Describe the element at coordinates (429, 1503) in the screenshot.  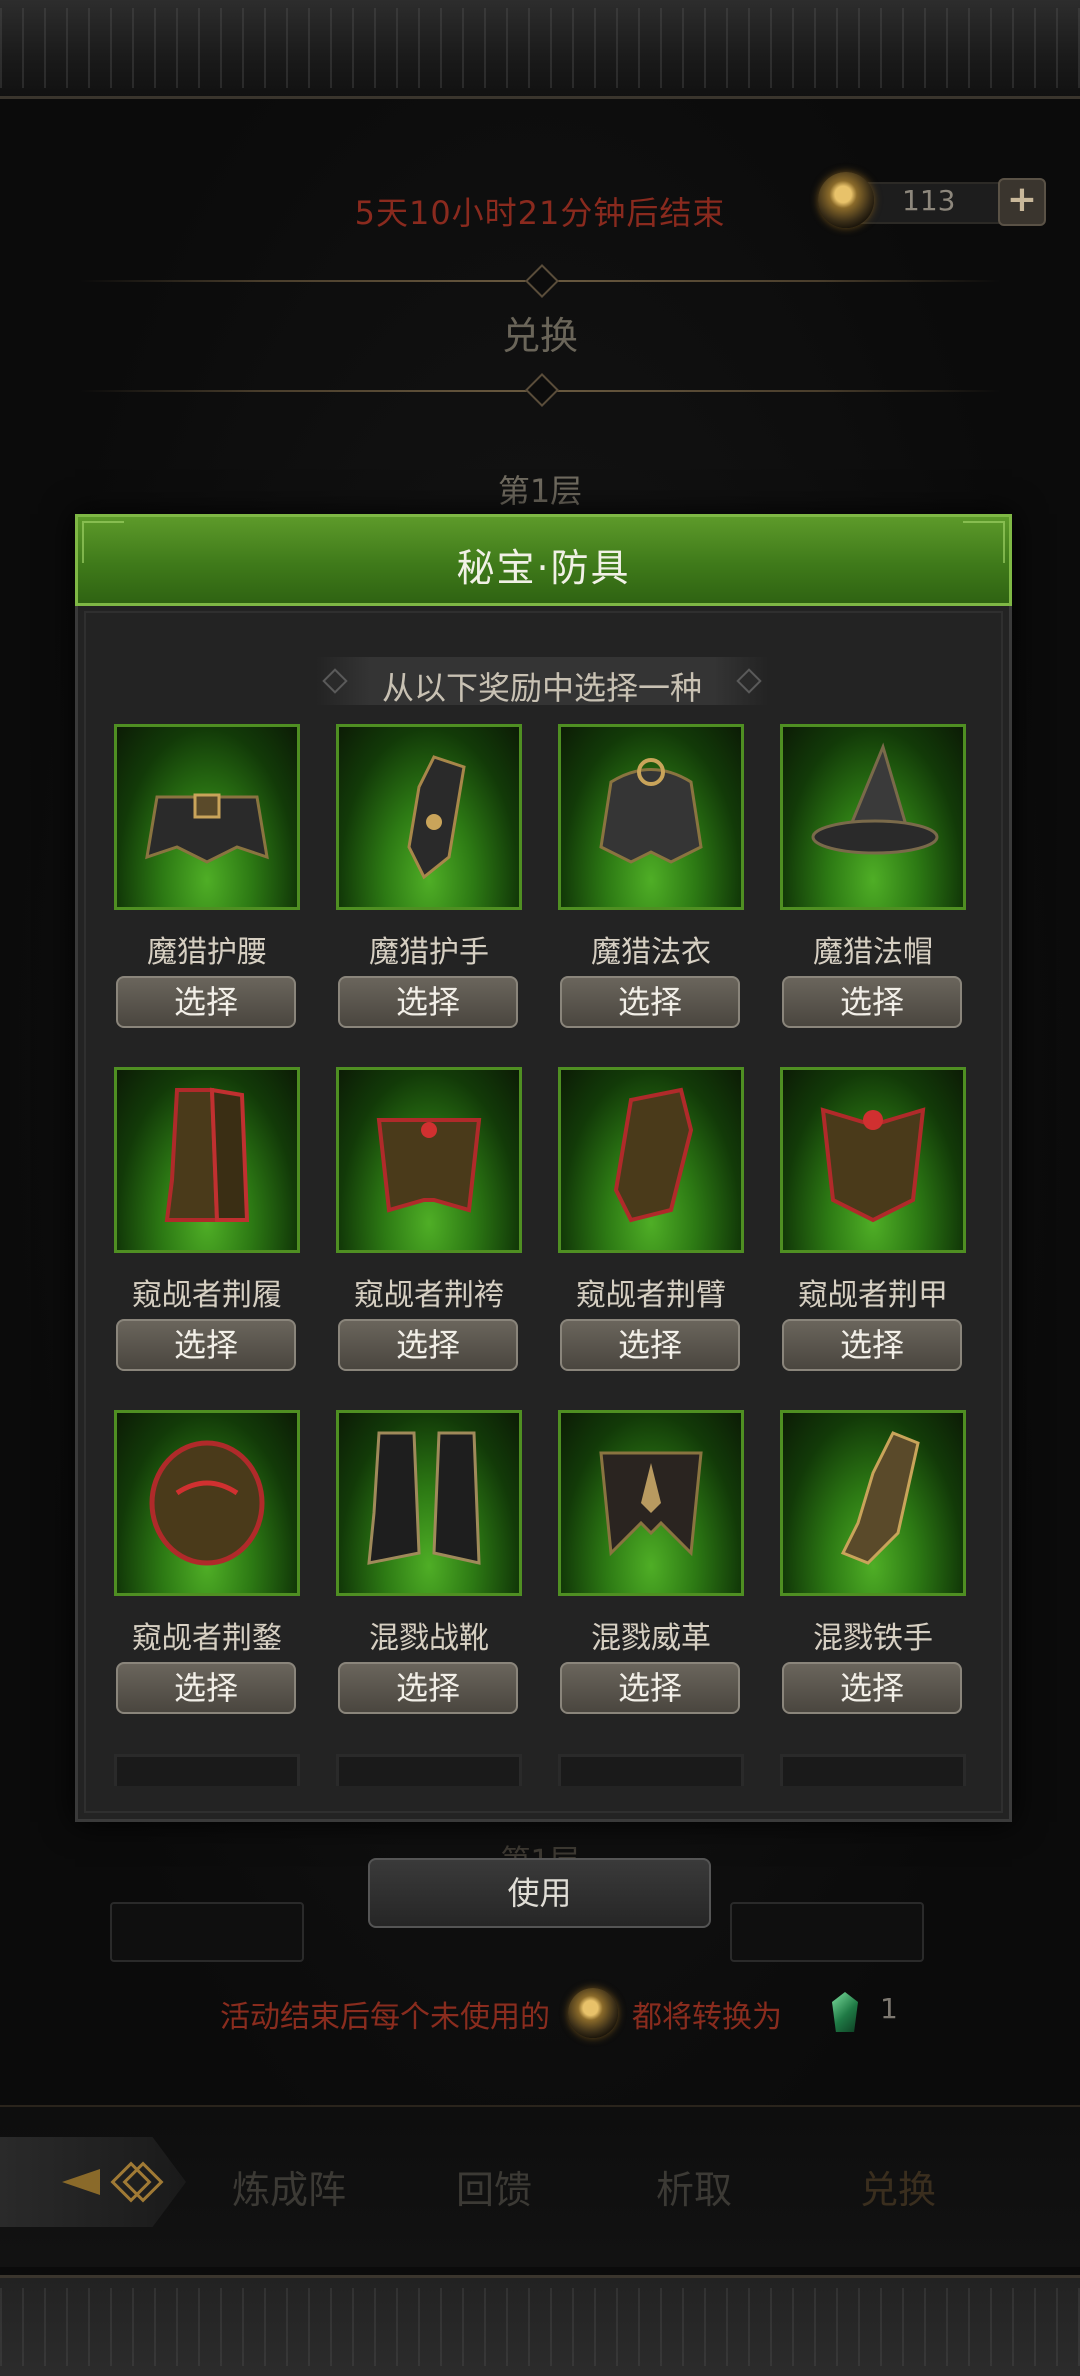
I see `war-boots-icon` at that location.